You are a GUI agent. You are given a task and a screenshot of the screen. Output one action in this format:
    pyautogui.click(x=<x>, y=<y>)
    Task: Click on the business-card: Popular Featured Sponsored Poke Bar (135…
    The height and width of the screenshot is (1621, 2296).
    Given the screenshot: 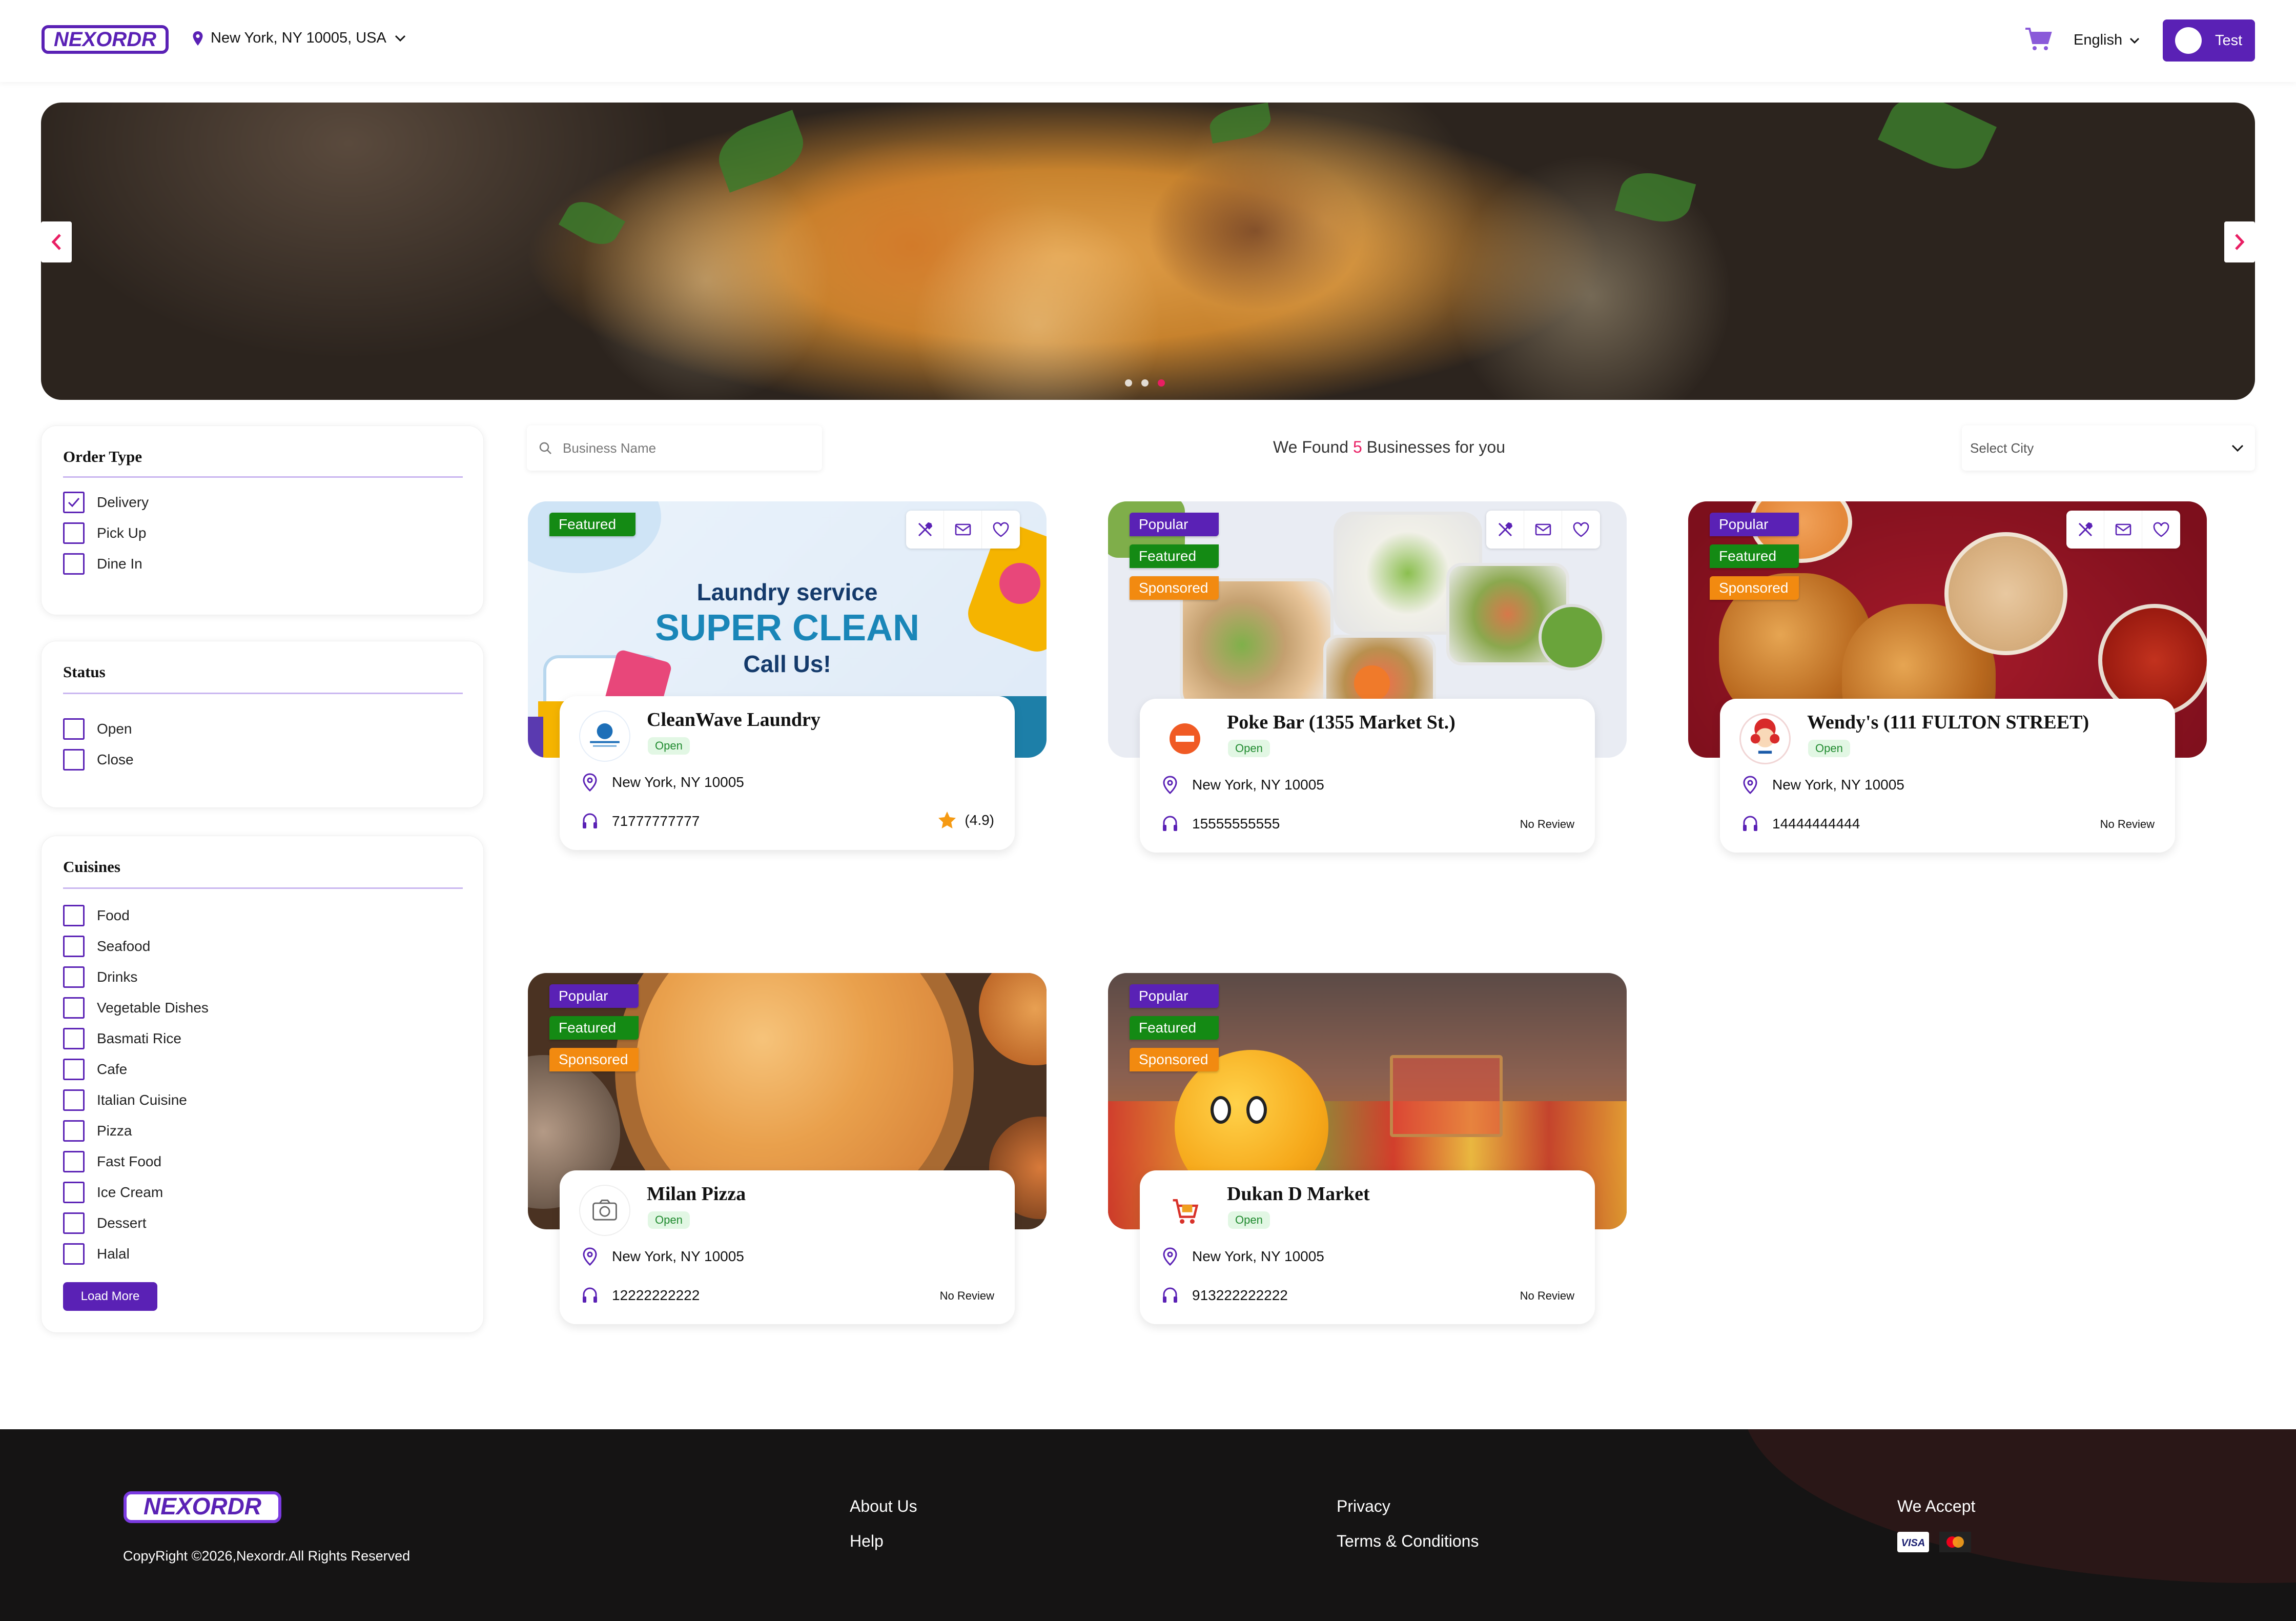 What is the action you would take?
    pyautogui.click(x=1367, y=686)
    